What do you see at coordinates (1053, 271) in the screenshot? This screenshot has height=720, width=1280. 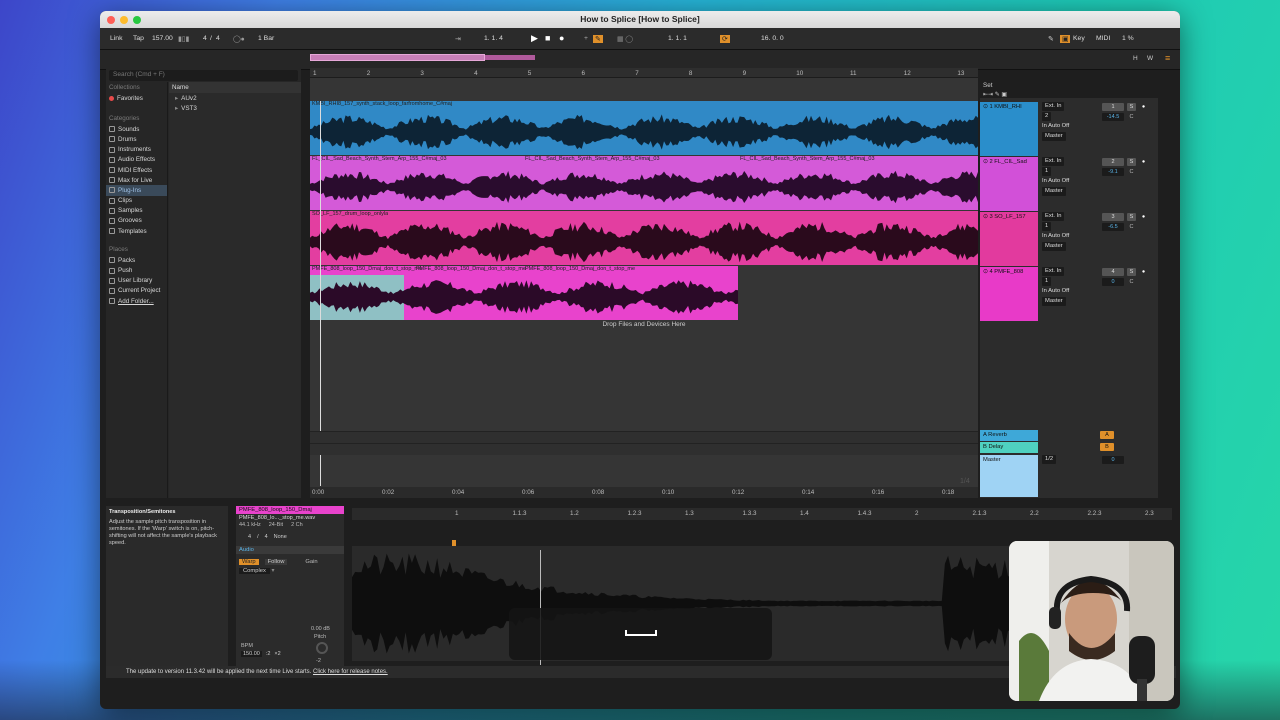 I see `input-type-select: Ext. In` at bounding box center [1053, 271].